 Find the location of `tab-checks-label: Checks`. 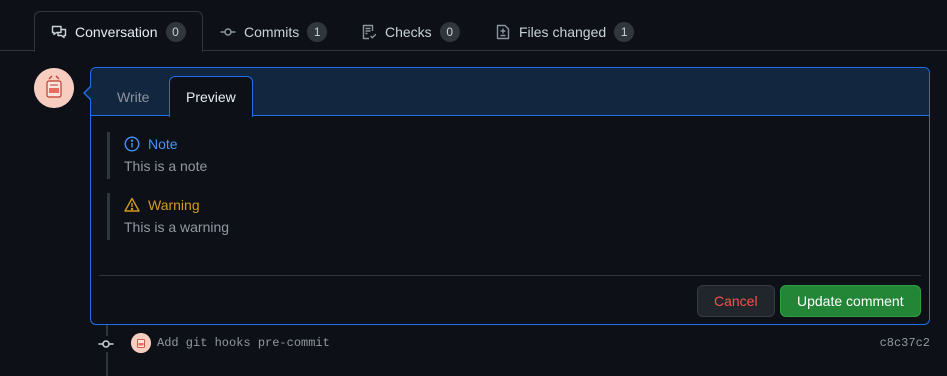

tab-checks-label: Checks is located at coordinates (408, 31).